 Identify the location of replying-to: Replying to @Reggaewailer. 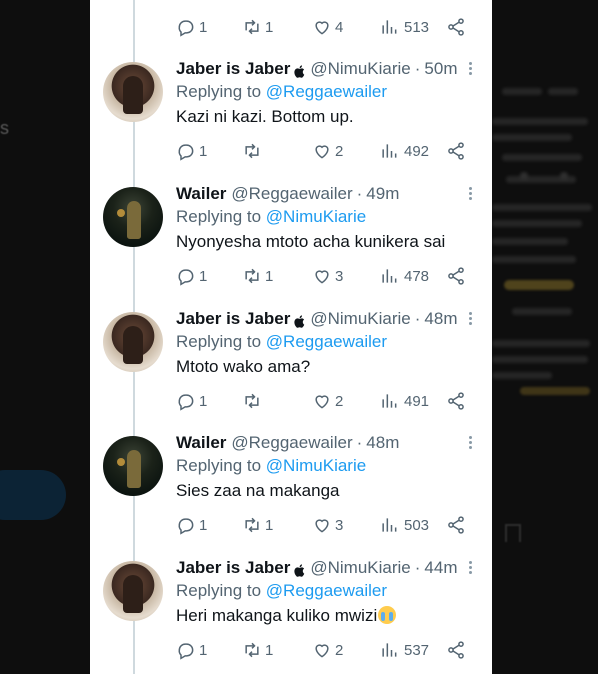
(281, 591).